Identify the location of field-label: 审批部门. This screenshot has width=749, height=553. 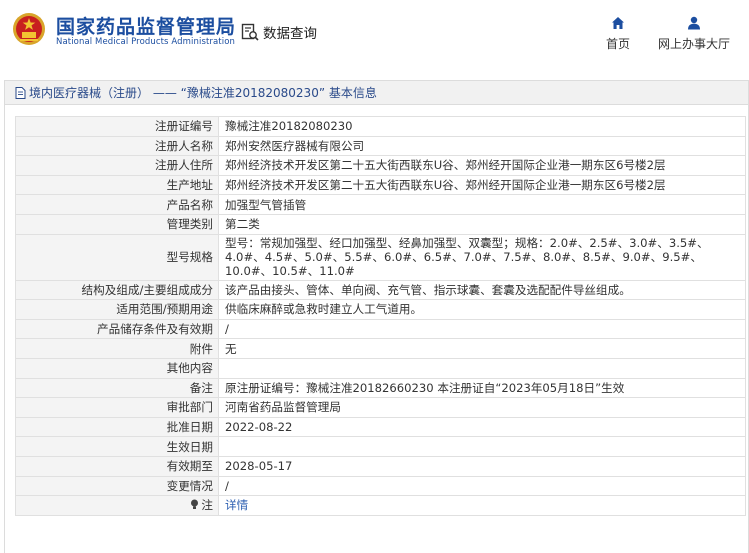
(117, 407).